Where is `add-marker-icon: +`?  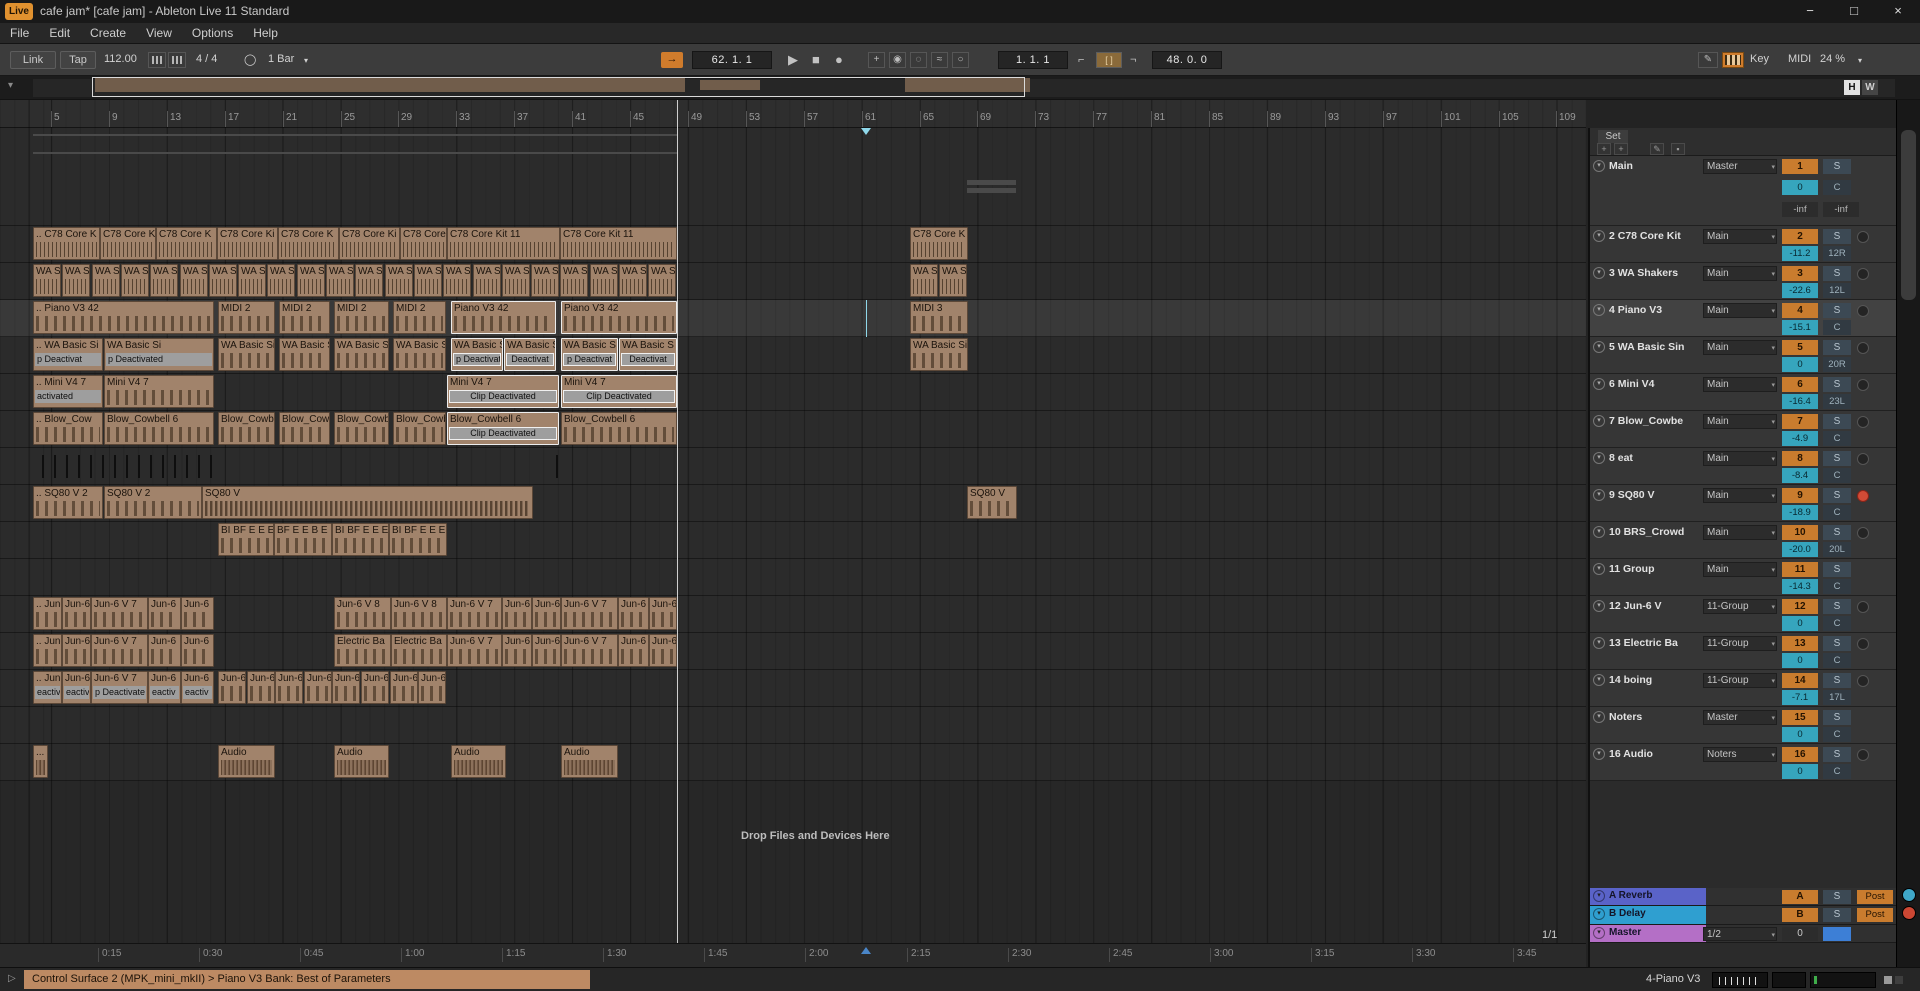
add-marker-icon: + is located at coordinates (1604, 149).